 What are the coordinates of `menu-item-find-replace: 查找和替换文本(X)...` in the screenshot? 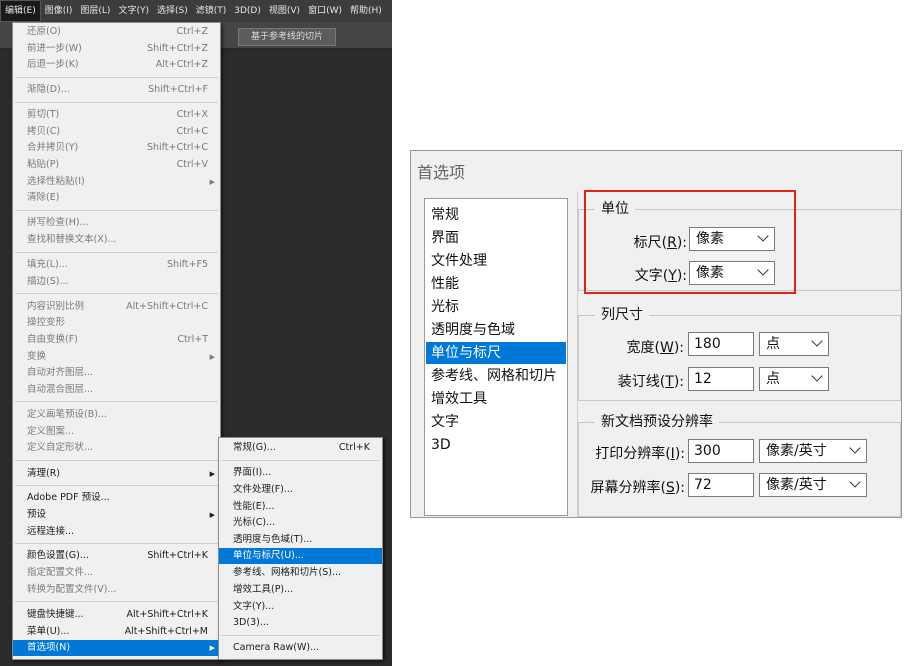 It's located at (116, 240).